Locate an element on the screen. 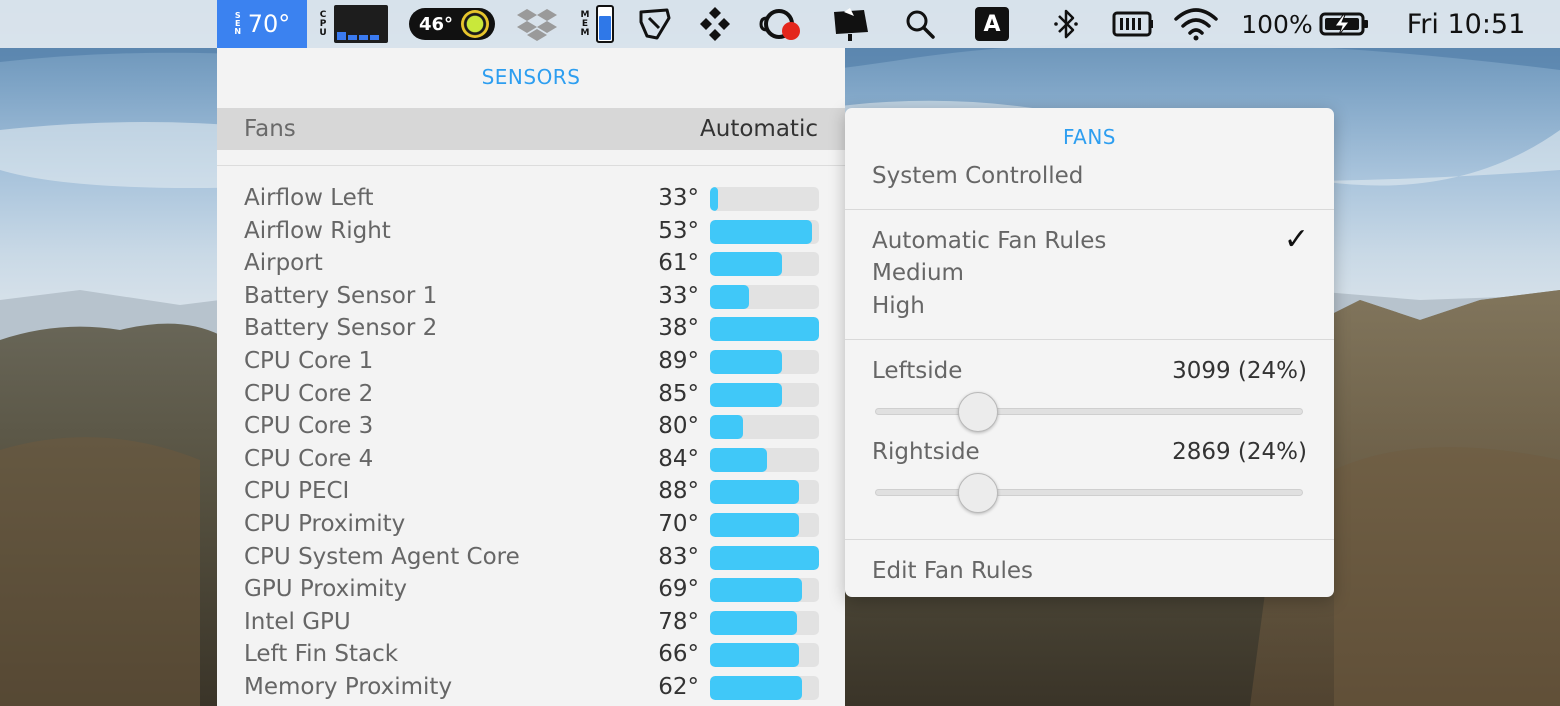 This screenshot has width=1560, height=706. rightside-fan-value: 2869 (24%) is located at coordinates (1239, 452).